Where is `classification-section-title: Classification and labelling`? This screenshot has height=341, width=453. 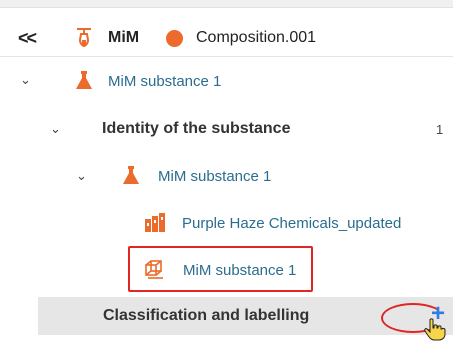
classification-section-title: Classification and labelling is located at coordinates (206, 315).